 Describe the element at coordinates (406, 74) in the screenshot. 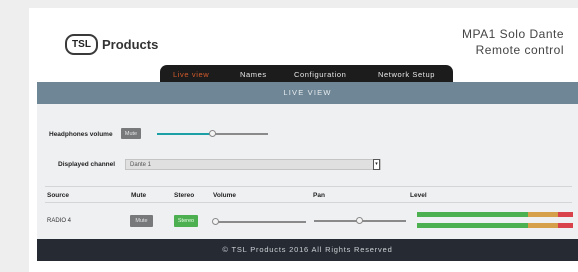

I see `tab-network-setup: Network Setup` at that location.